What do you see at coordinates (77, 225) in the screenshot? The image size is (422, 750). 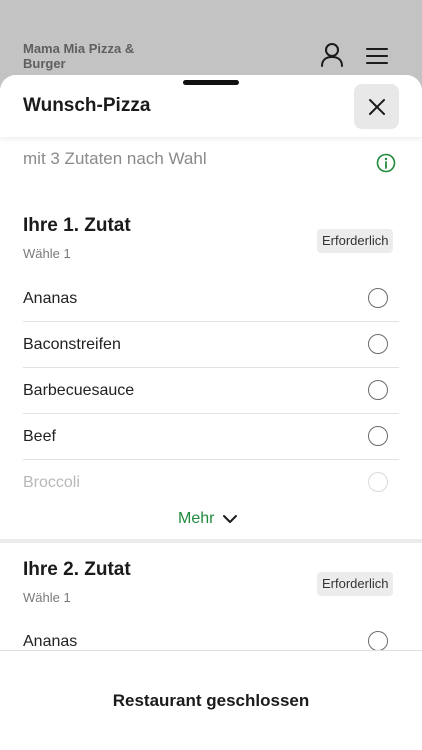 I see `section-1-title: Ihre 1. Zutat` at bounding box center [77, 225].